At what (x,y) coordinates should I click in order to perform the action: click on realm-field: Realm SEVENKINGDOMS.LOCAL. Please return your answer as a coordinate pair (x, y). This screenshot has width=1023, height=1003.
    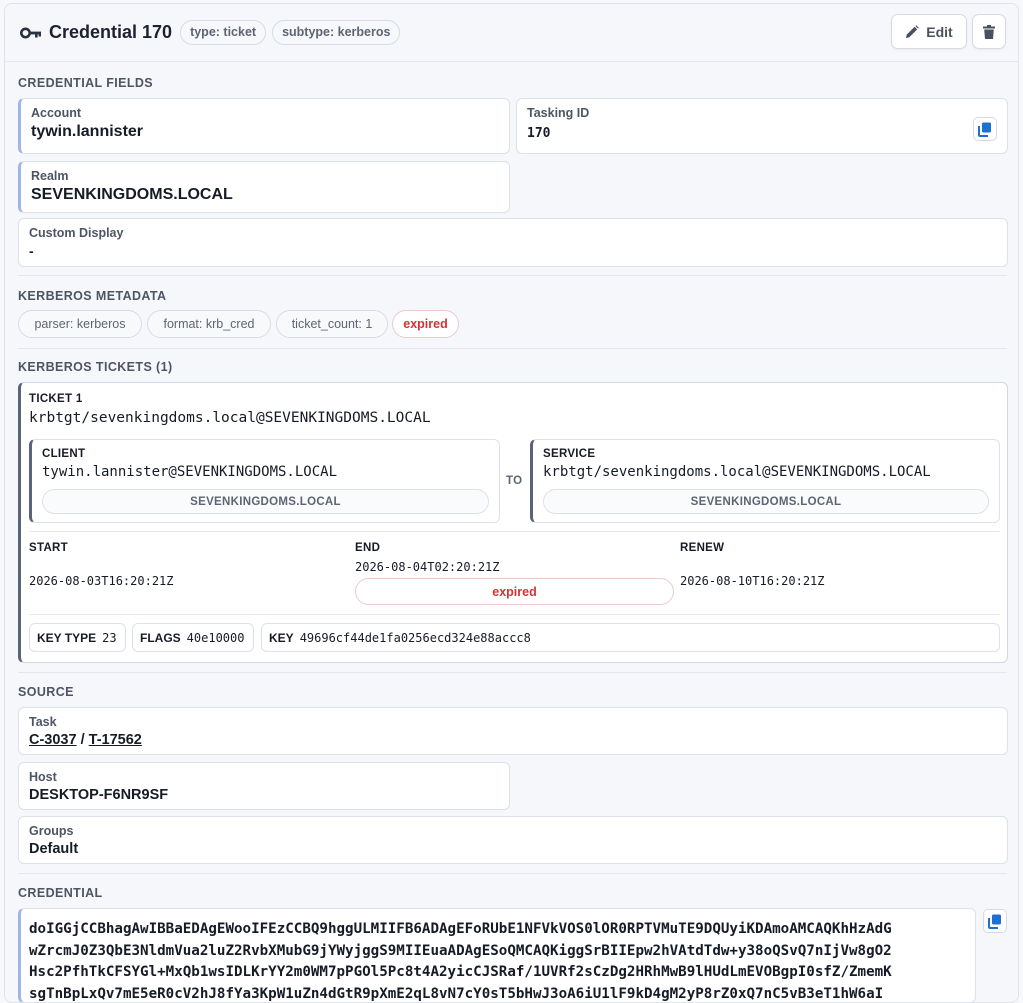
    Looking at the image, I should click on (264, 187).